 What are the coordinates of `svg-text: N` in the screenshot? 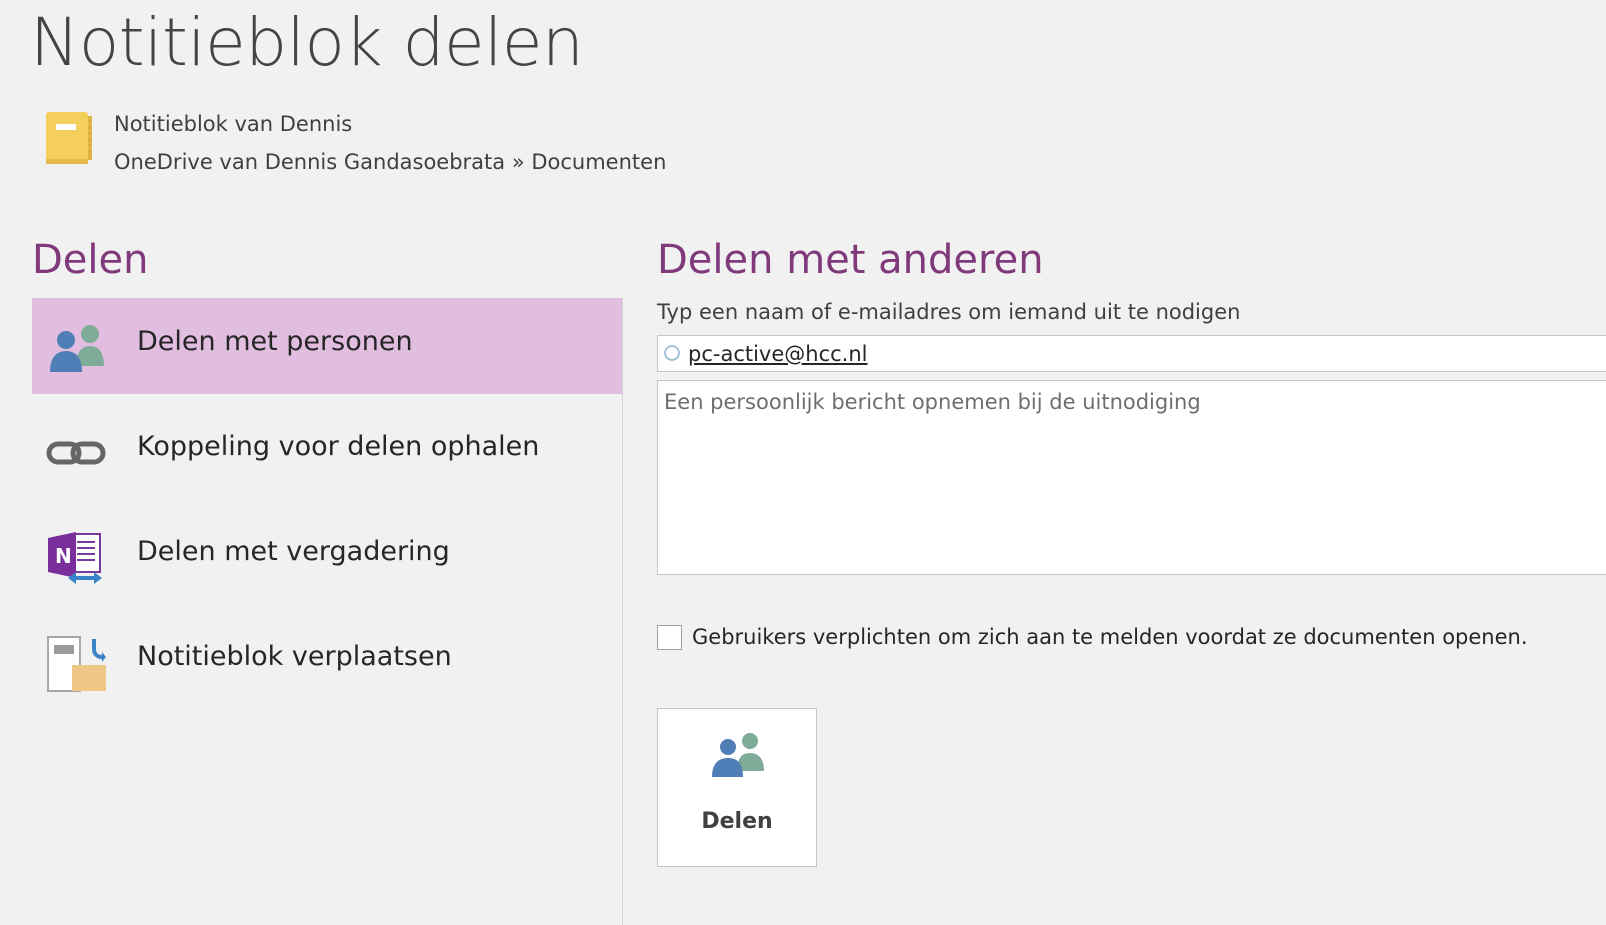 It's located at (63, 556).